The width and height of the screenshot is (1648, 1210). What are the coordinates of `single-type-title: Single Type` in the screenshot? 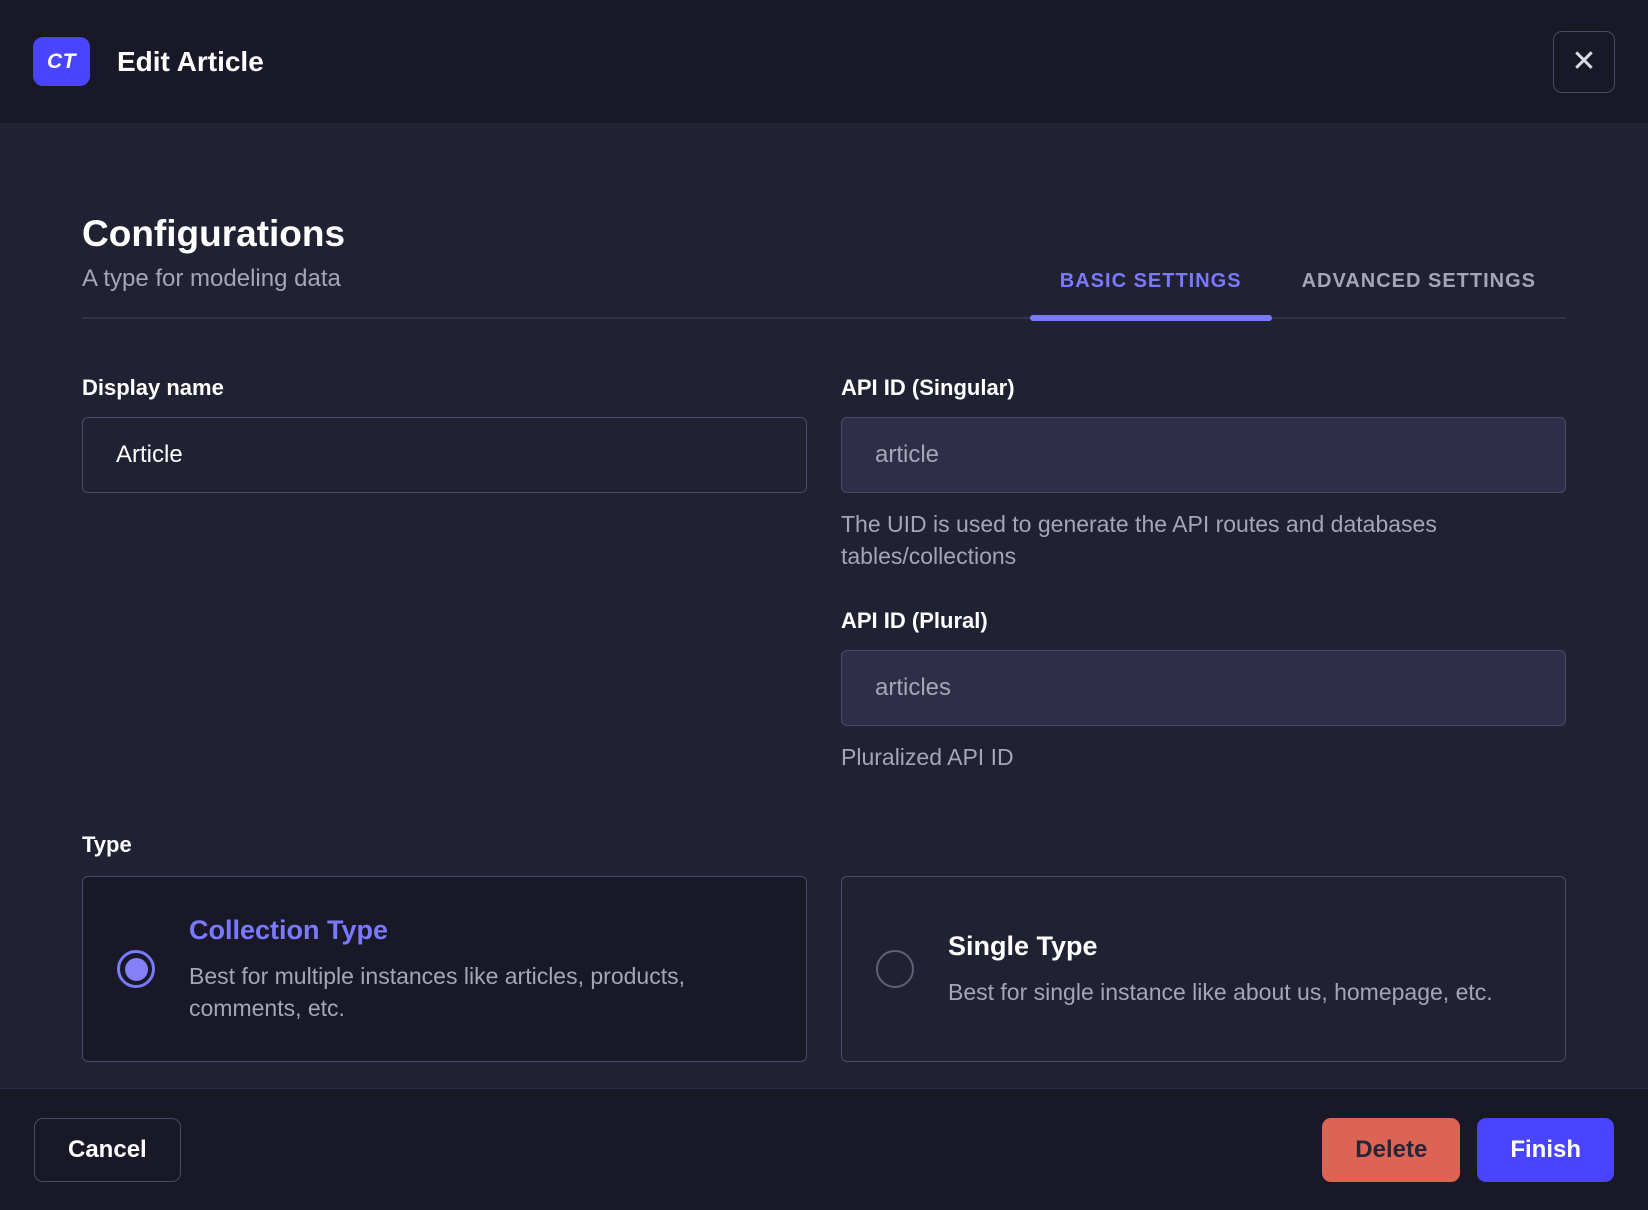 It's located at (1023, 945).